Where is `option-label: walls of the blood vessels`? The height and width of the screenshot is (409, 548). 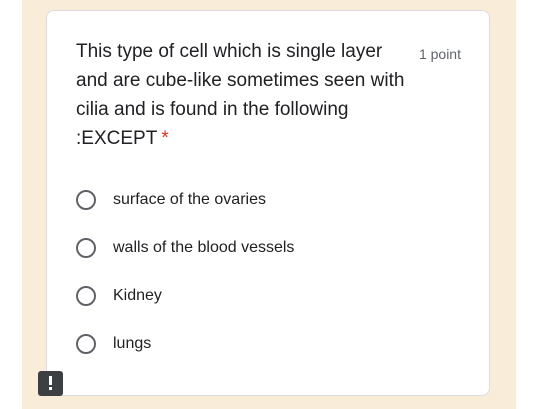
option-label: walls of the blood vessels is located at coordinates (204, 247).